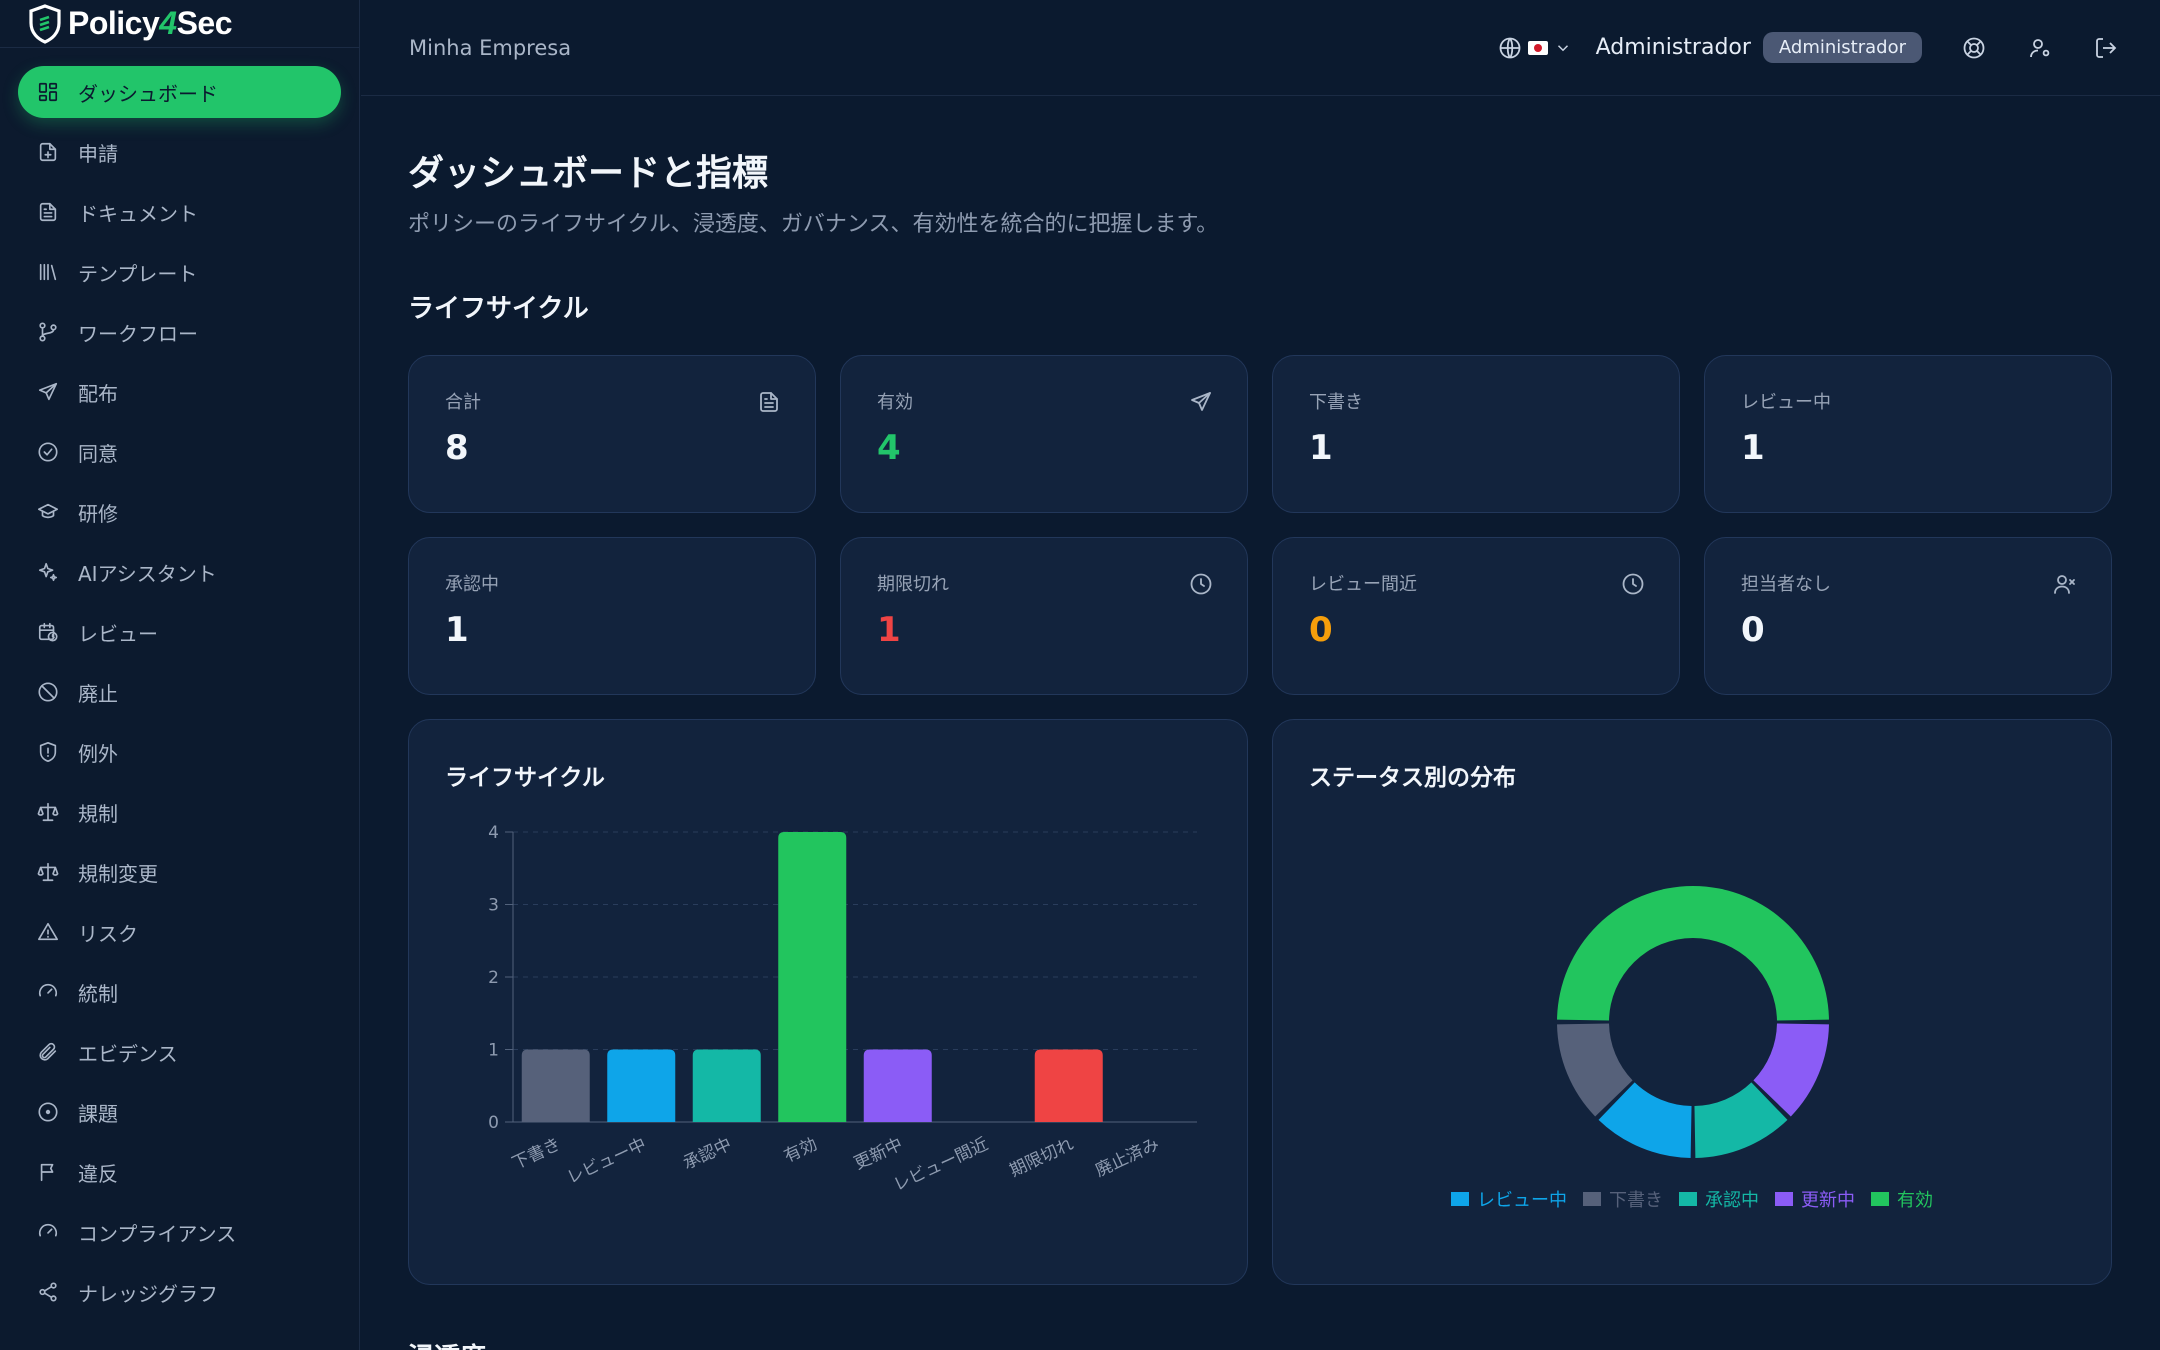 Image resolution: width=2160 pixels, height=1350 pixels. Describe the element at coordinates (48, 1112) in the screenshot. I see `dot-circle-icon` at that location.